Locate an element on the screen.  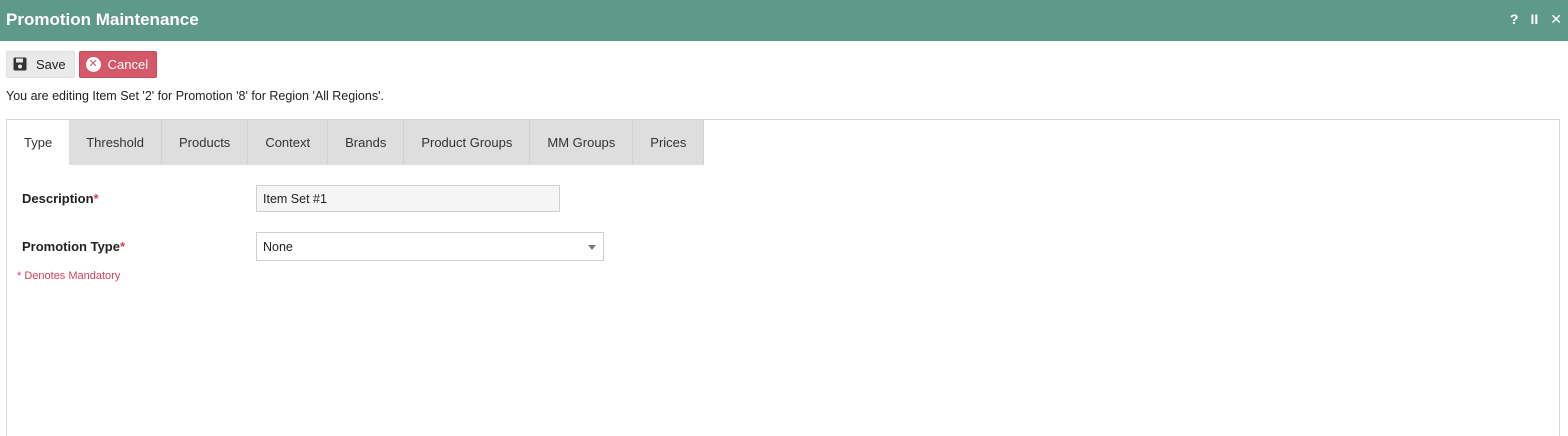
tab-threshold: Threshold is located at coordinates (115, 142).